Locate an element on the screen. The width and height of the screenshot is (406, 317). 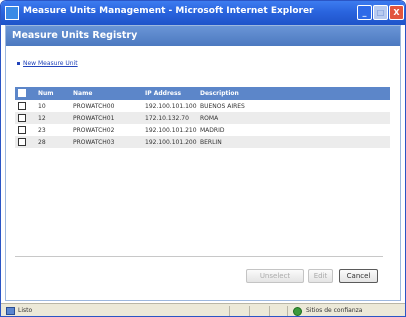
header-num: Num is located at coordinates (46, 93).